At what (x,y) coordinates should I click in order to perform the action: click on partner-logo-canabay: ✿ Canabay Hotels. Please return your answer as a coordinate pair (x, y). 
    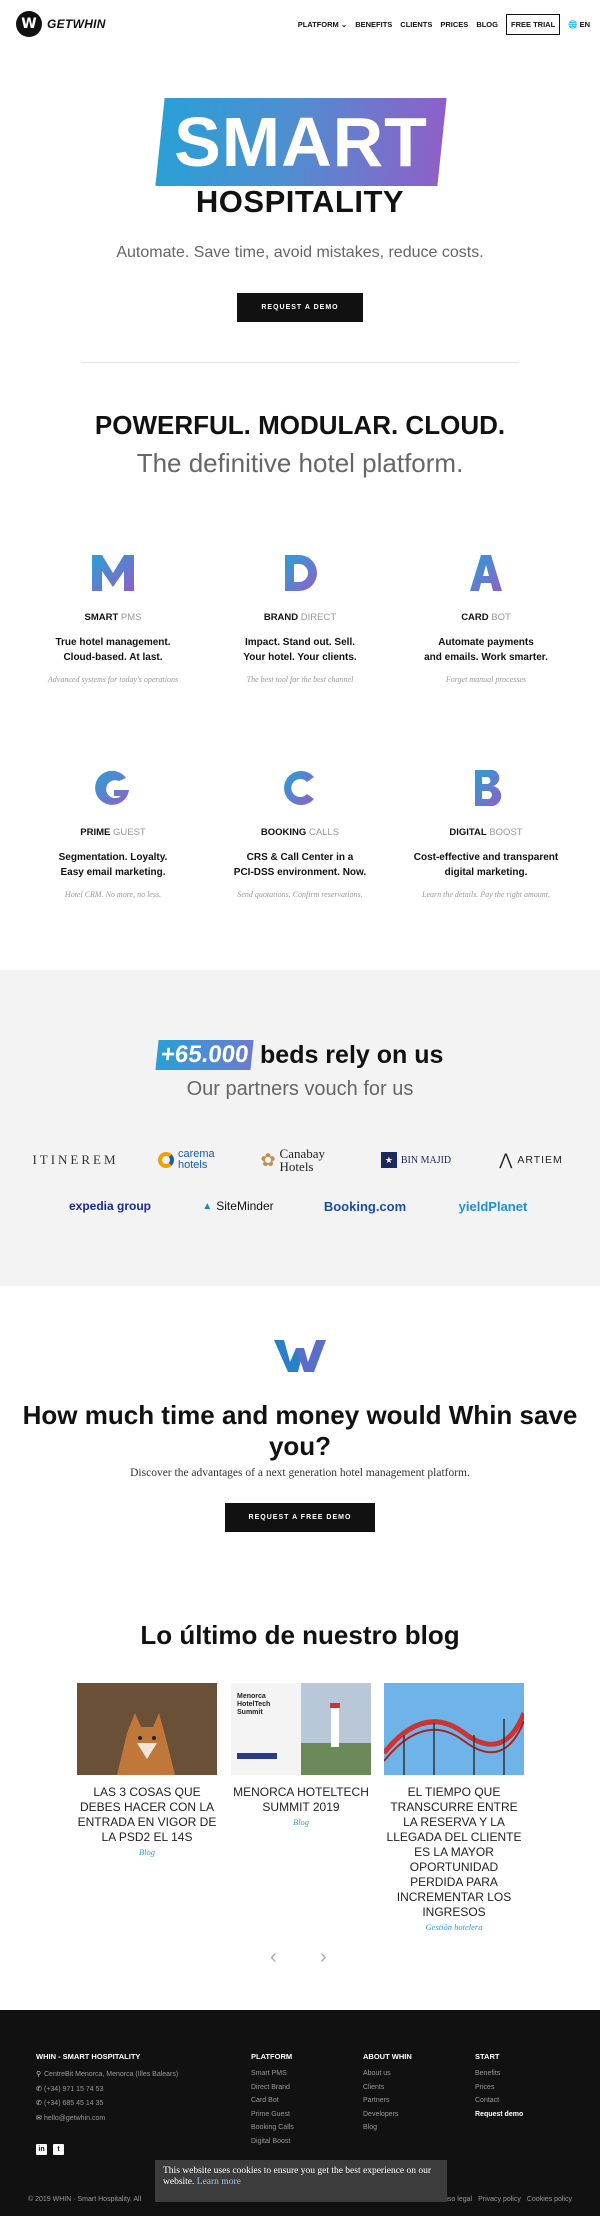
    Looking at the image, I should click on (301, 1160).